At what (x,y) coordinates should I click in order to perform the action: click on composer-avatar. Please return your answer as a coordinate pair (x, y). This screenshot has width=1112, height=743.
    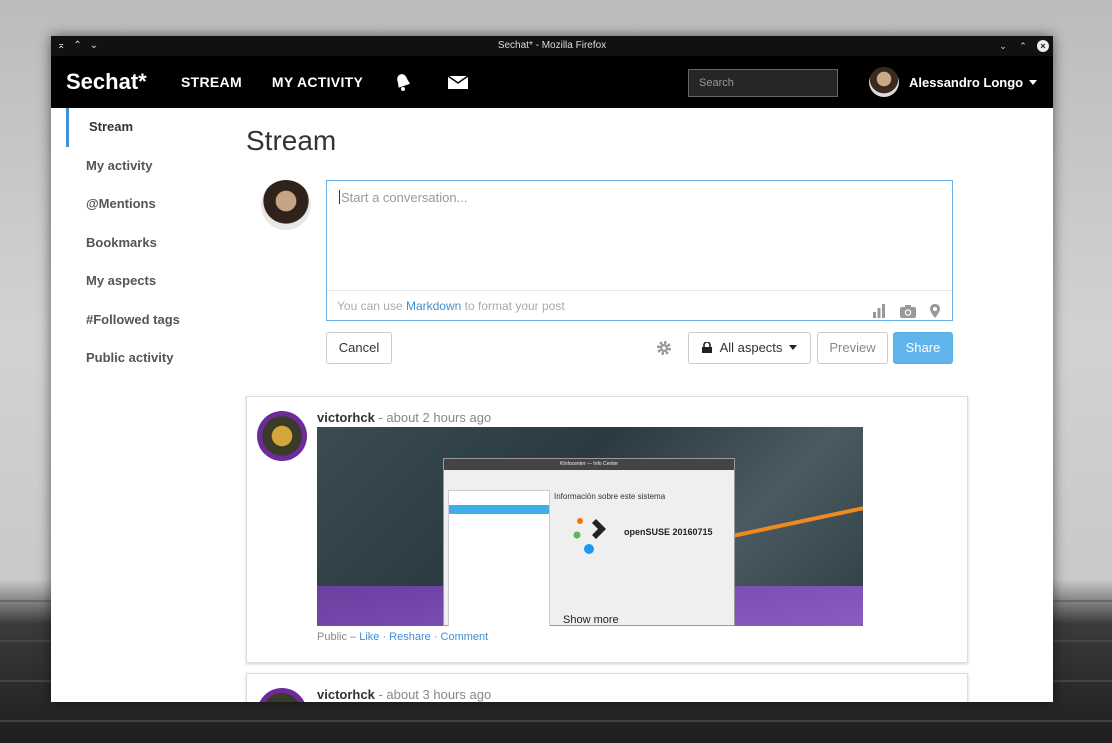
    Looking at the image, I should click on (286, 205).